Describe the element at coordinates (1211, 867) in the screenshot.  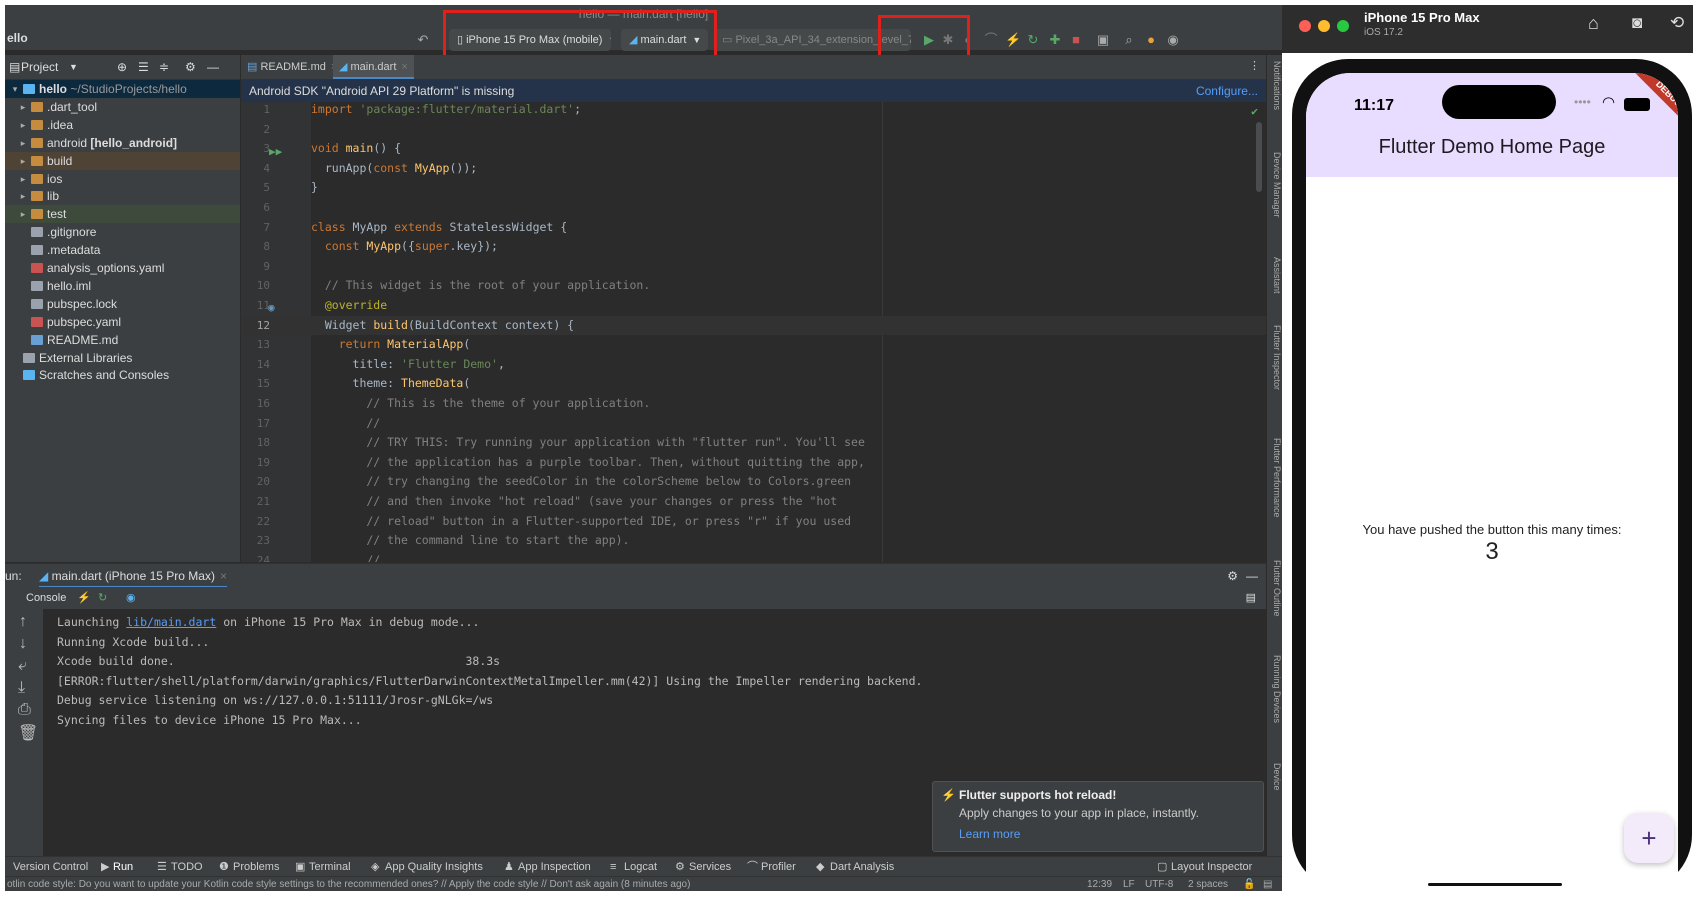
I see `tool-layout-inspector: Layout Inspector` at that location.